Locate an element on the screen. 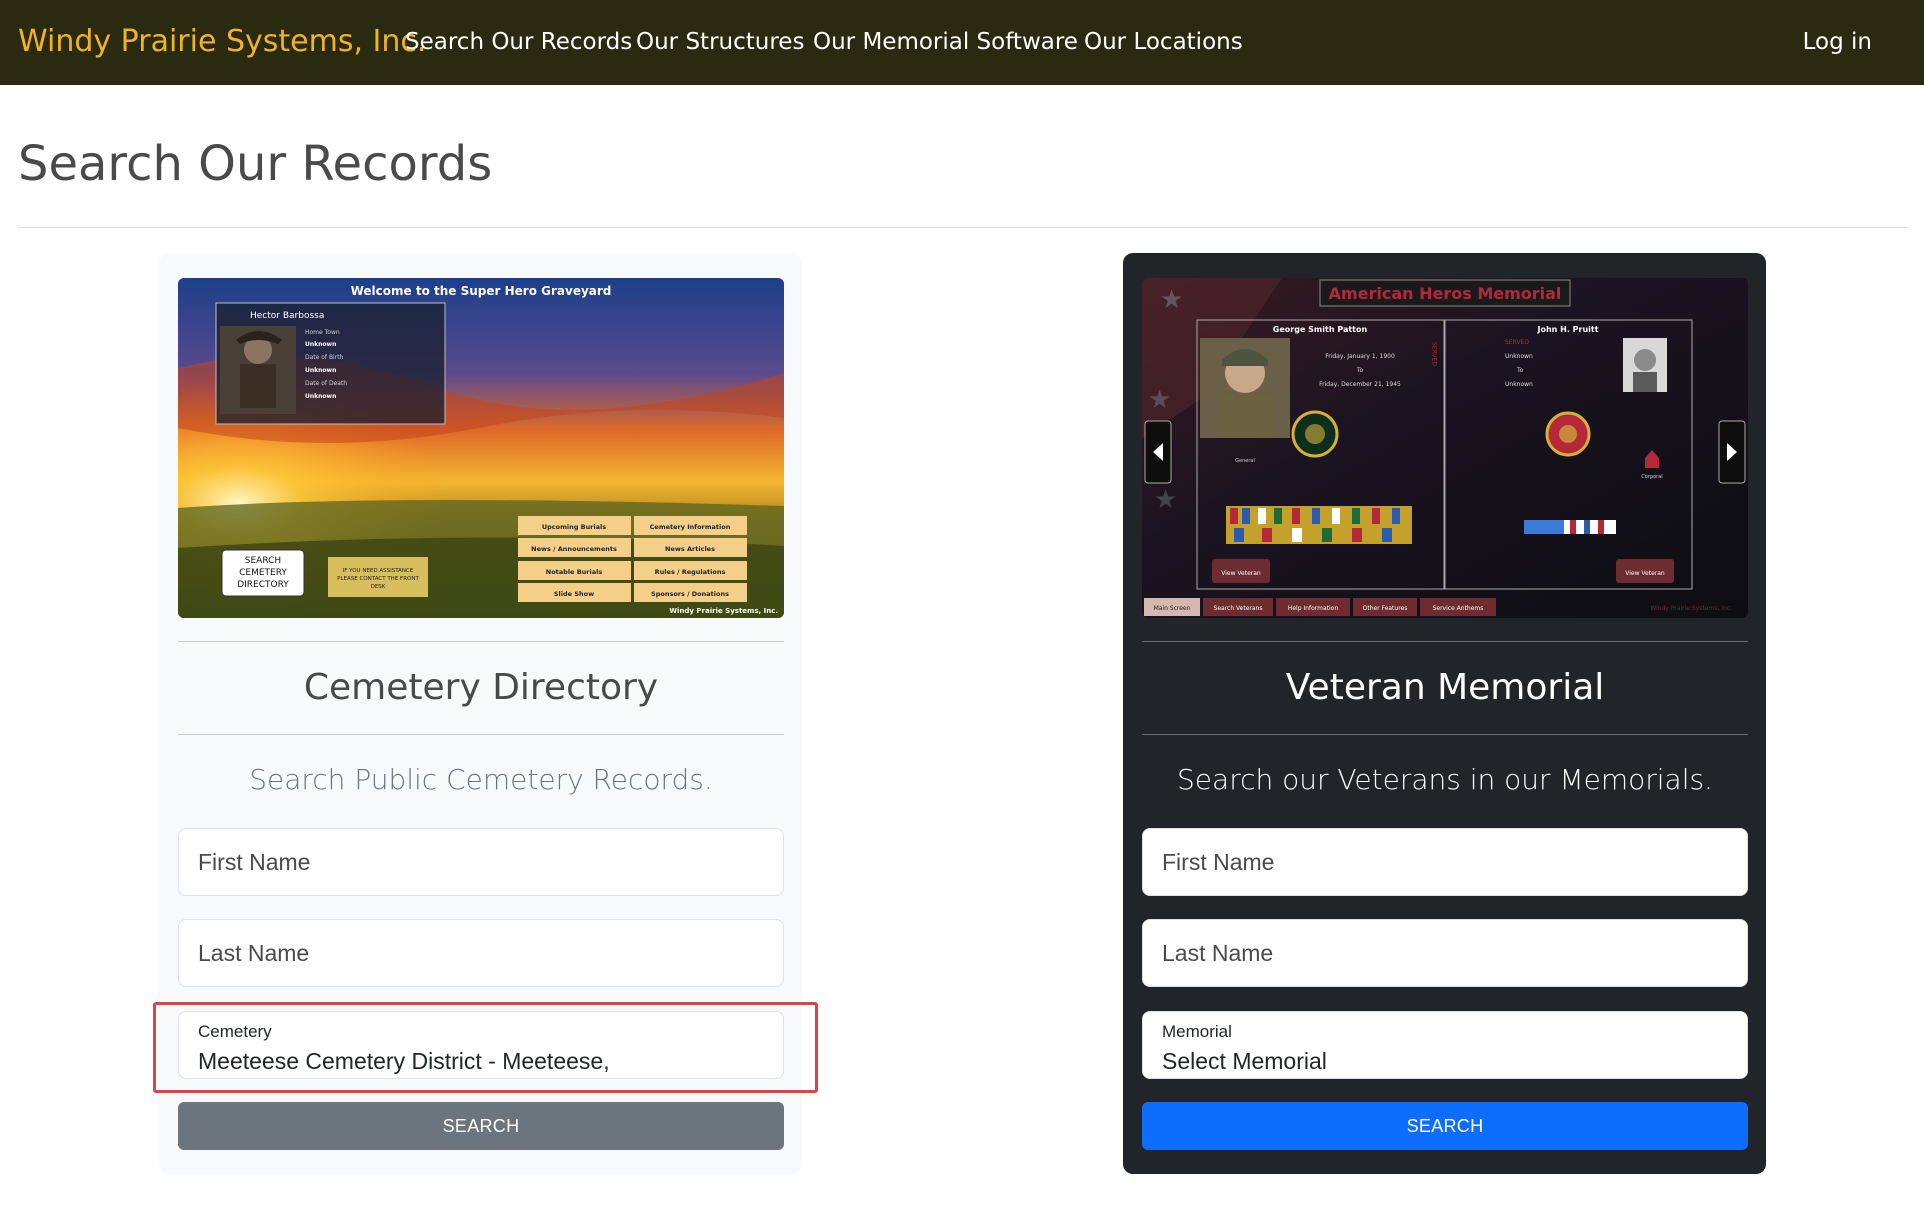 The width and height of the screenshot is (1924, 1216). page-divider is located at coordinates (963, 227).